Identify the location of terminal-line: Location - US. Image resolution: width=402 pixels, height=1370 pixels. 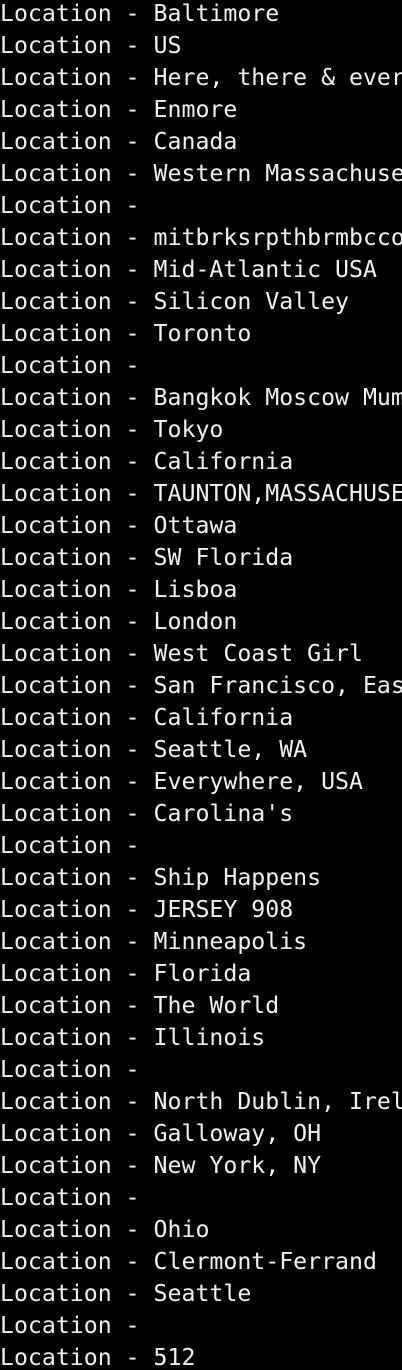
(91, 45).